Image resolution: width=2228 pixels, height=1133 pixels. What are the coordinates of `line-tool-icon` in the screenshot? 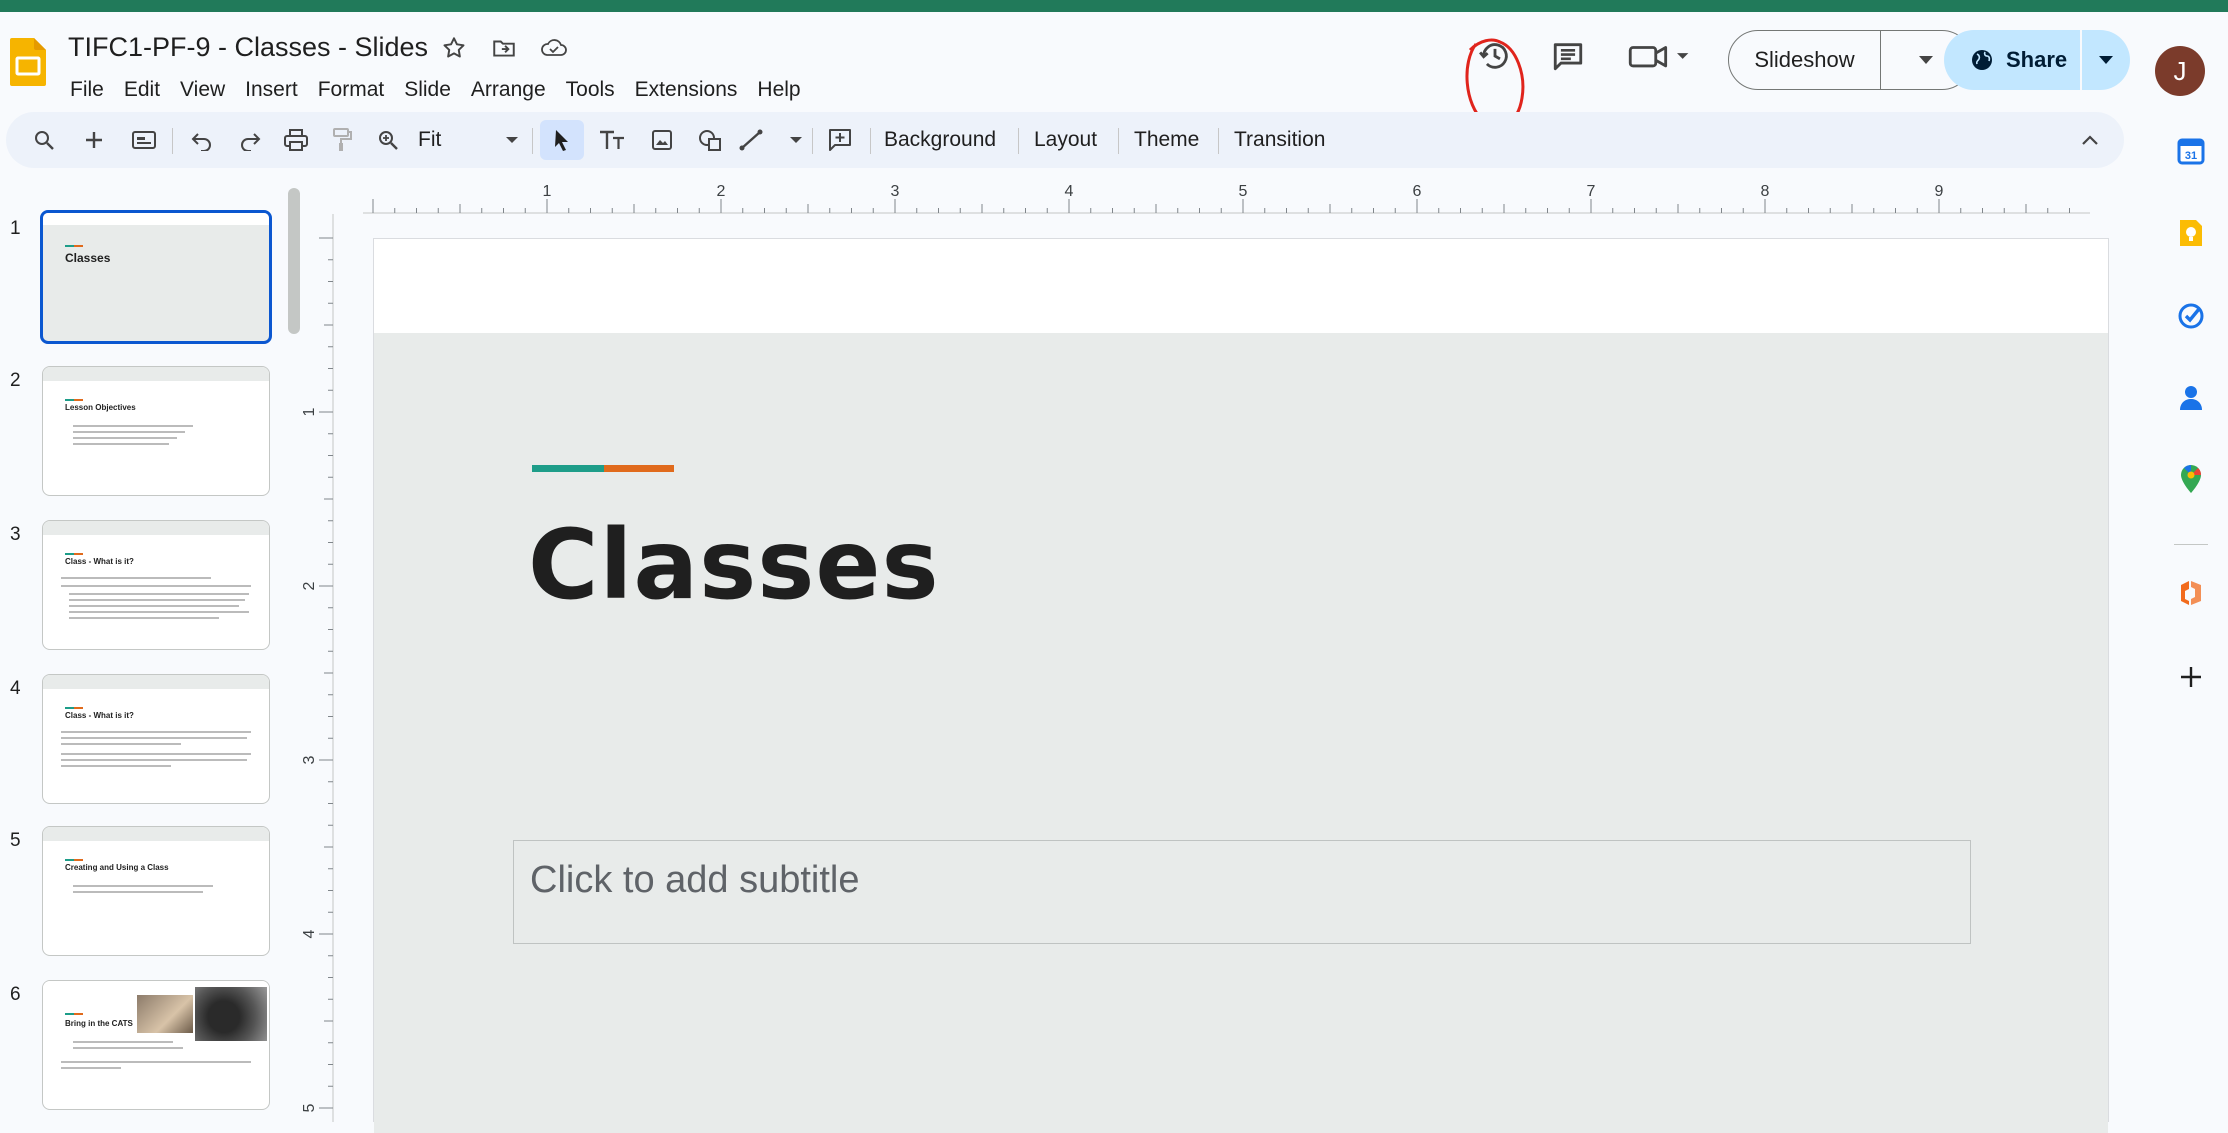 It's located at (771, 140).